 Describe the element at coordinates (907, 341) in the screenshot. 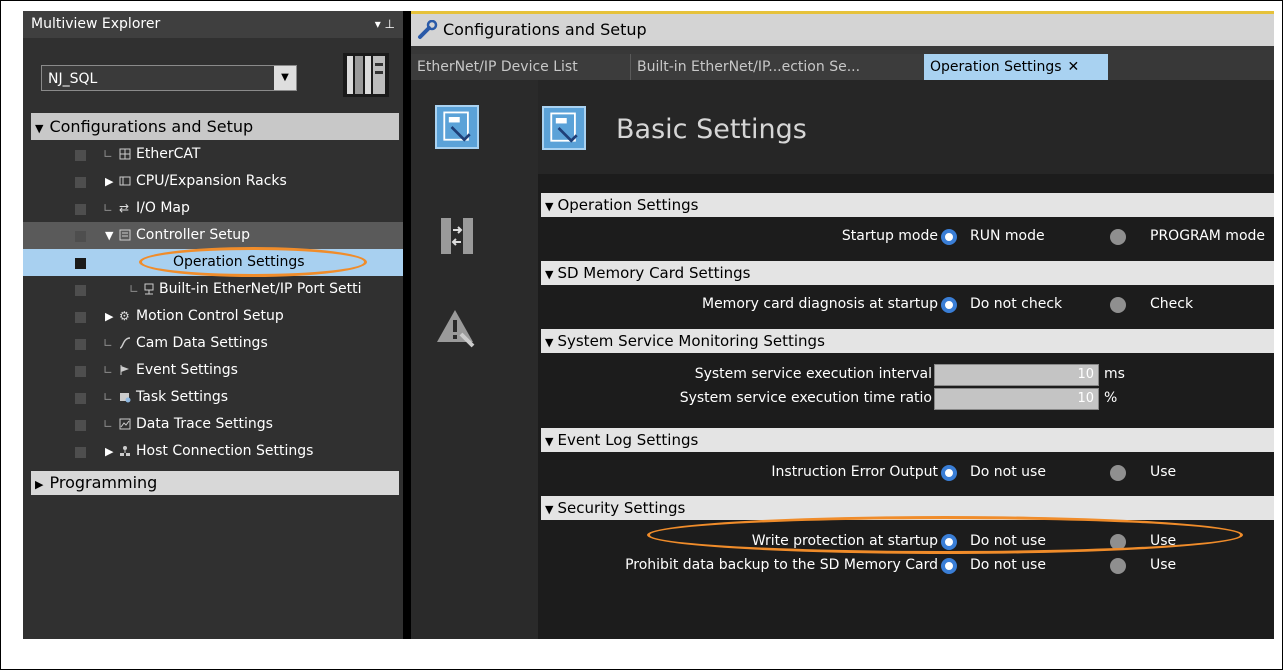

I see `section-system-service-monitoring: ▼ System Service Monitoring Settings` at that location.